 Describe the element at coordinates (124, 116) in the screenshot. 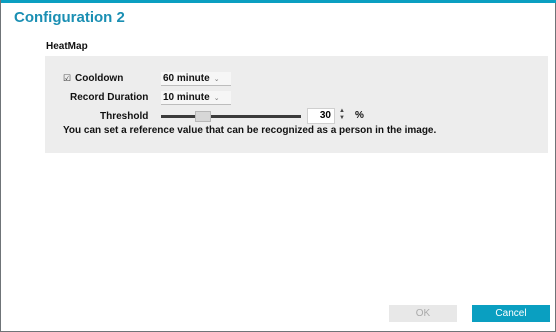

I see `threshold-label: Threshold` at that location.